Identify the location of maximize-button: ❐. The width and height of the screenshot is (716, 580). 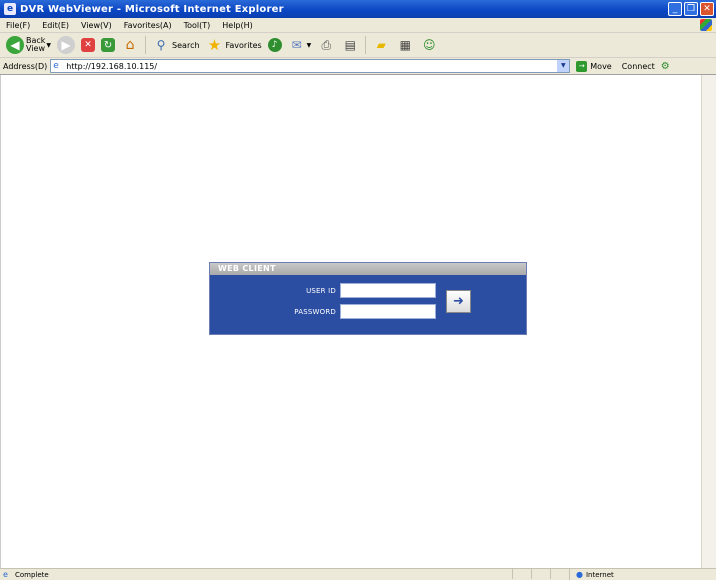
(691, 9).